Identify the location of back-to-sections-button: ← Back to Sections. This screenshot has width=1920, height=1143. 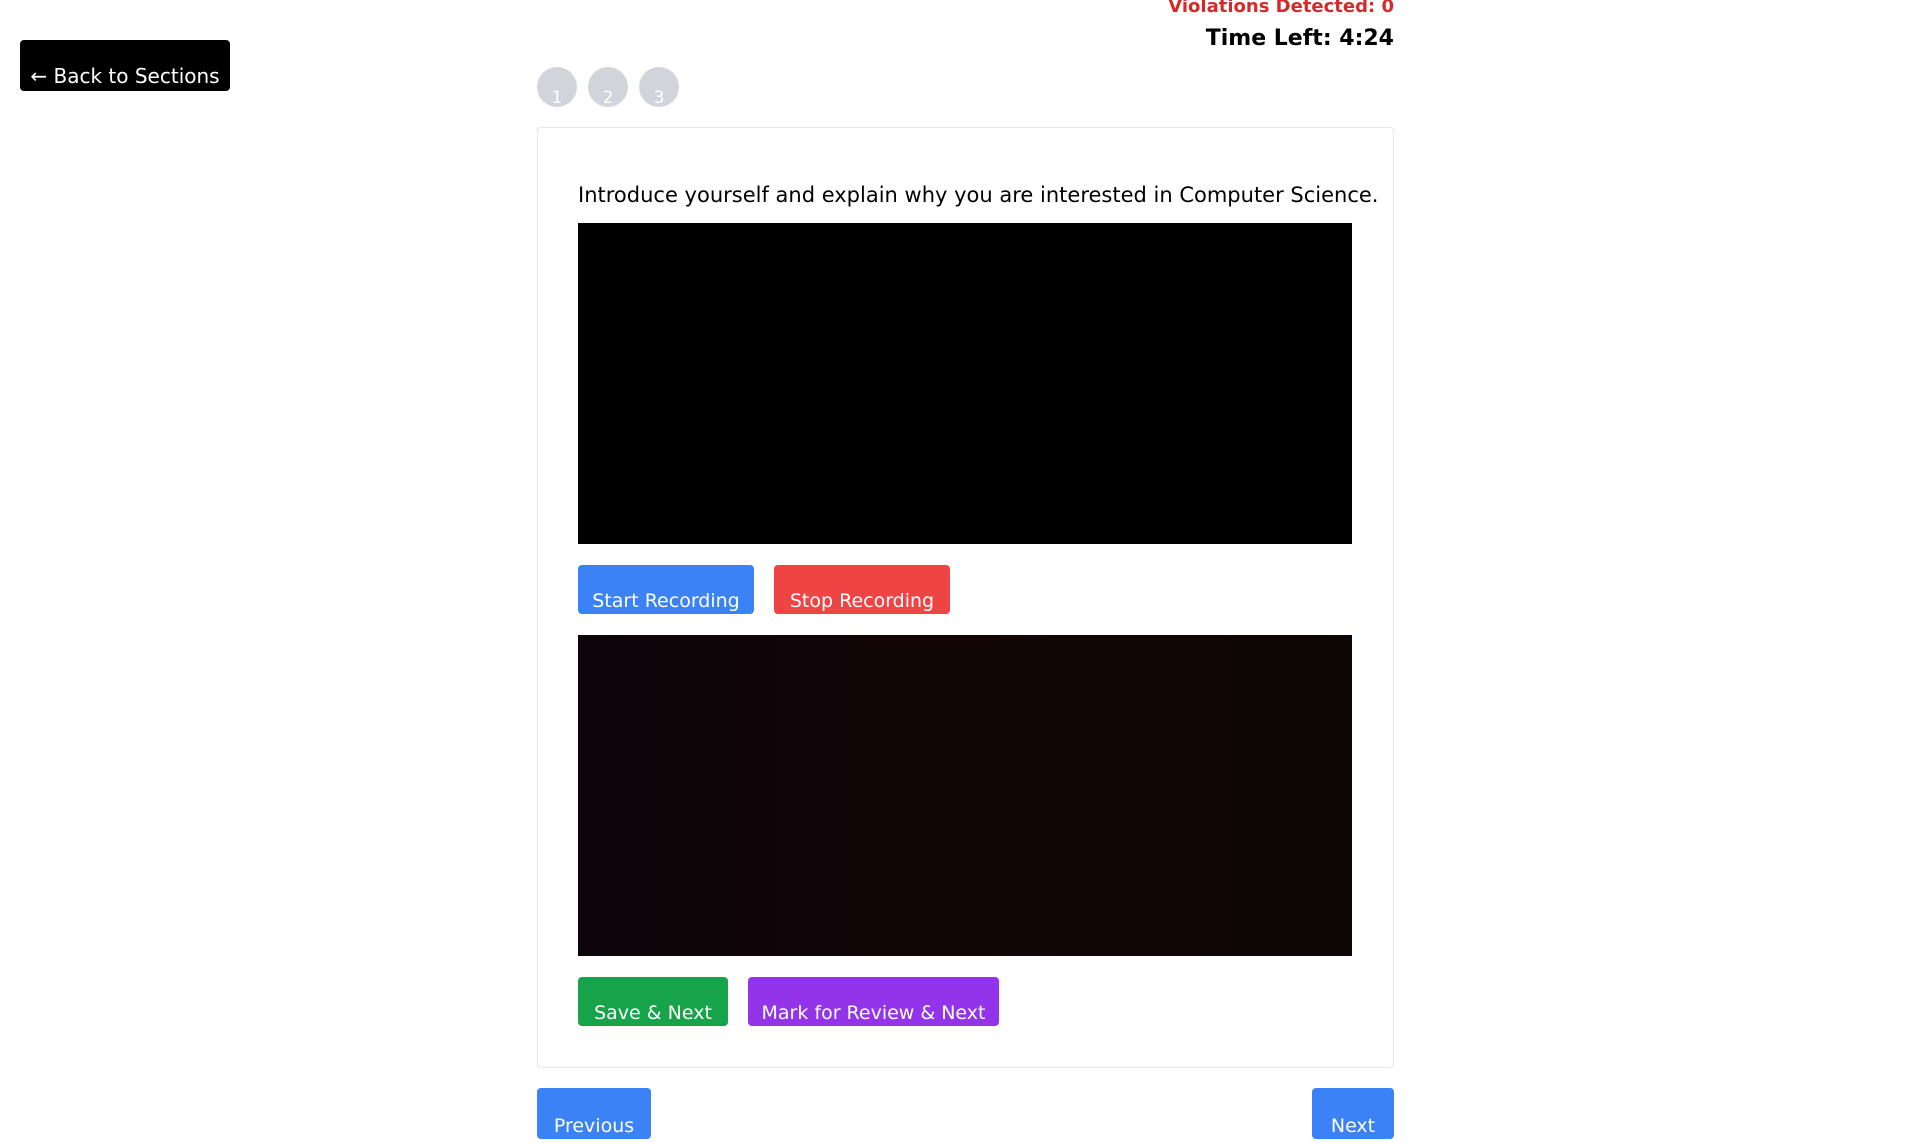
(125, 65).